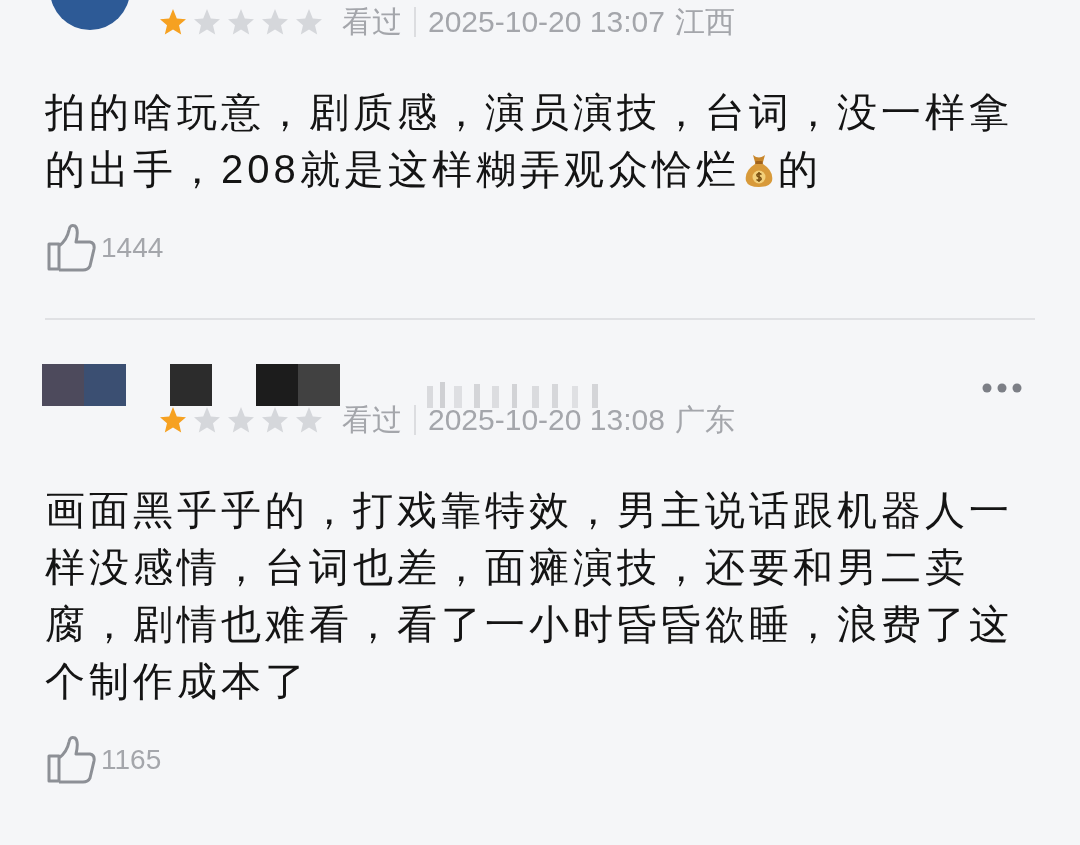 The image size is (1080, 845). Describe the element at coordinates (529, 141) in the screenshot. I see `review-text: 拍的啥玩意，剧质感，演员演技，台词，没一样拿的出手，208就是这样糊弄观众恰烂 的` at that location.